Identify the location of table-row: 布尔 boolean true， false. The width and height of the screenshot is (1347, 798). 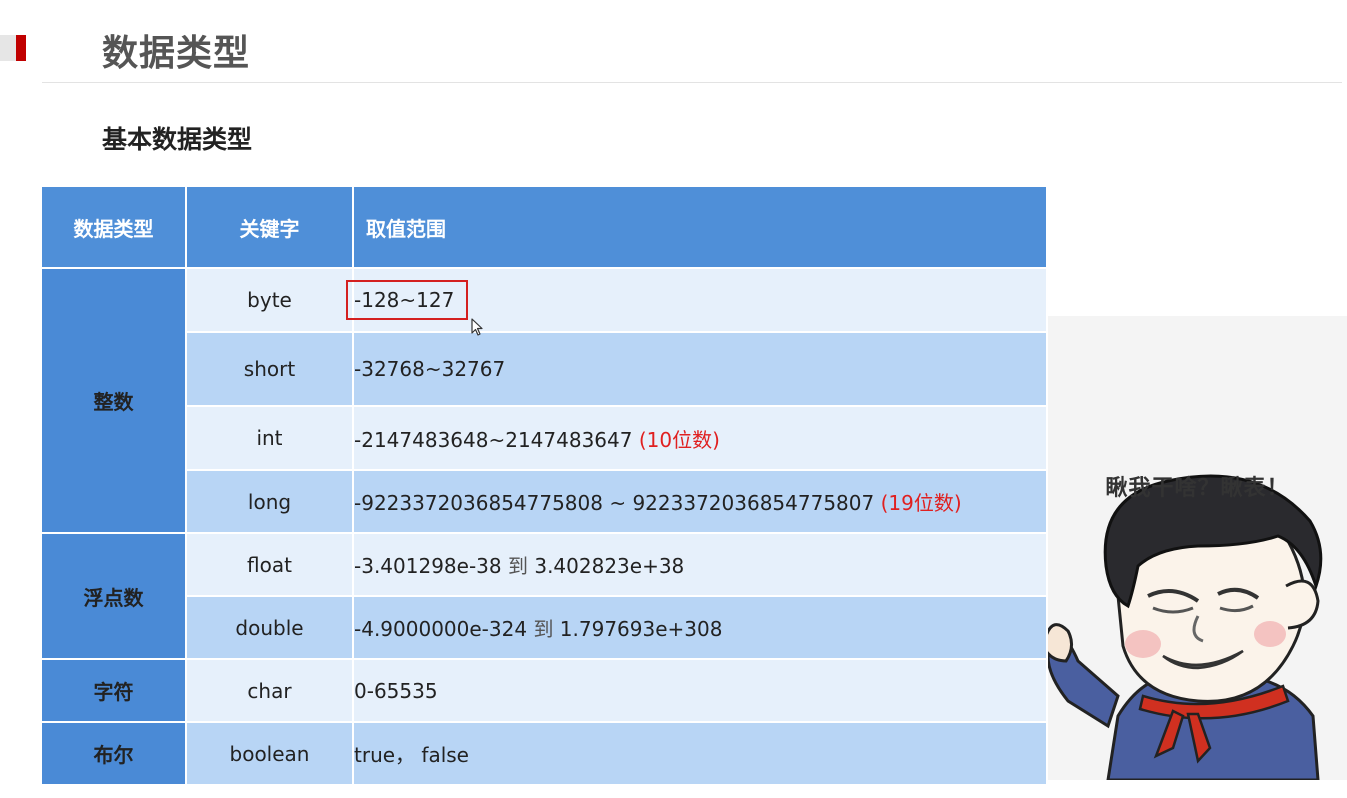
(544, 753).